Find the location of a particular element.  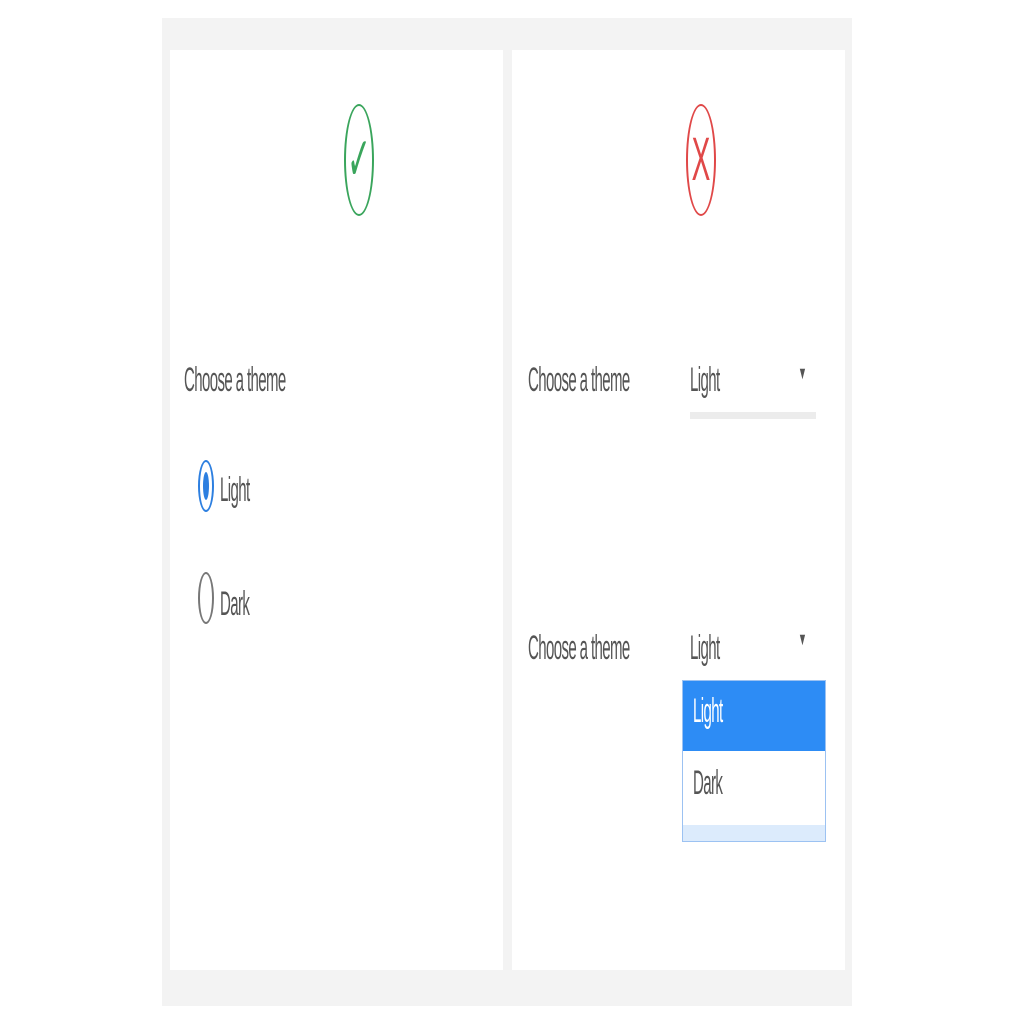

check-glyph: ✓ is located at coordinates (359, 158).